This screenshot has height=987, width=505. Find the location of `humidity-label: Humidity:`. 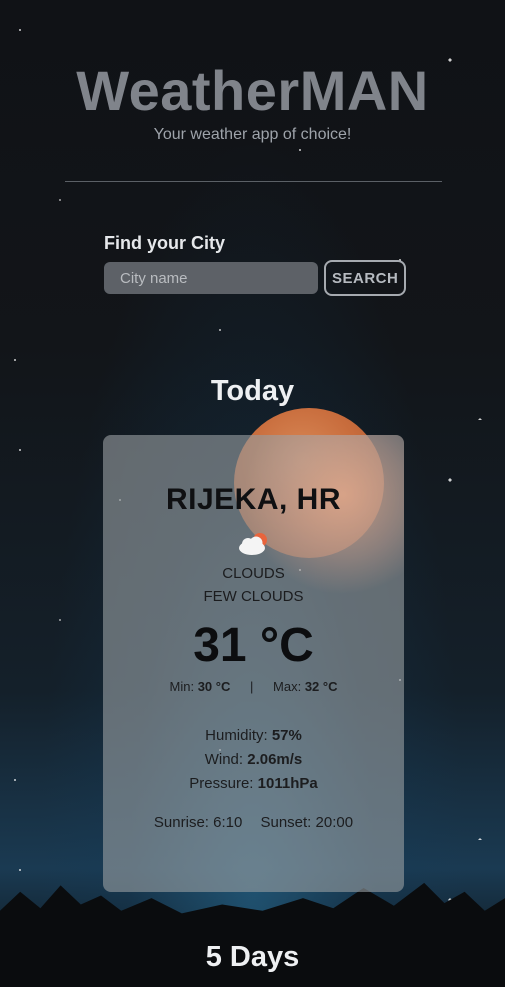

humidity-label: Humidity: is located at coordinates (236, 735).